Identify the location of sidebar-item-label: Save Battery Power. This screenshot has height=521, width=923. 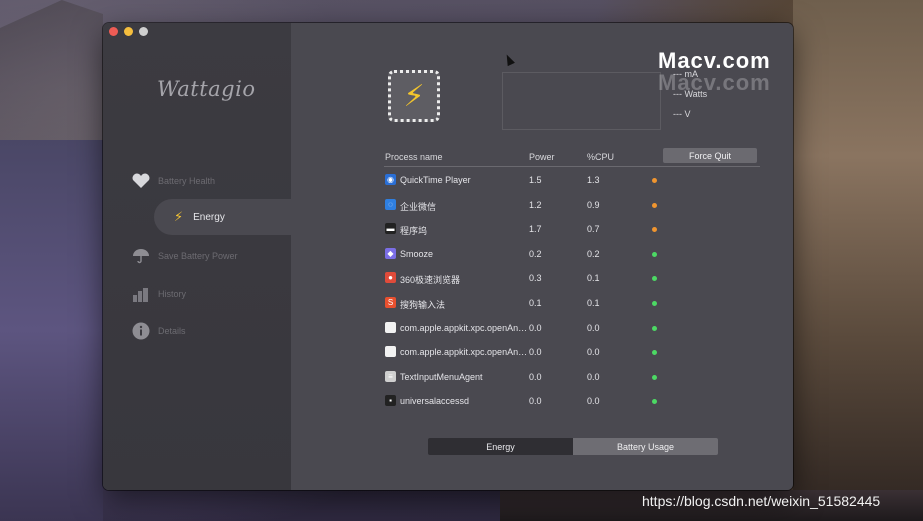
(198, 256).